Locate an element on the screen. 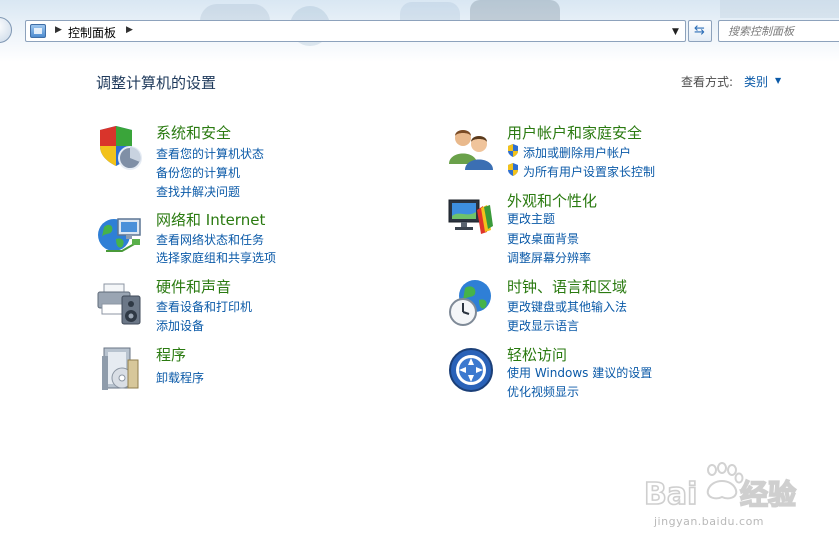 The width and height of the screenshot is (839, 552). search-input is located at coordinates (779, 31).